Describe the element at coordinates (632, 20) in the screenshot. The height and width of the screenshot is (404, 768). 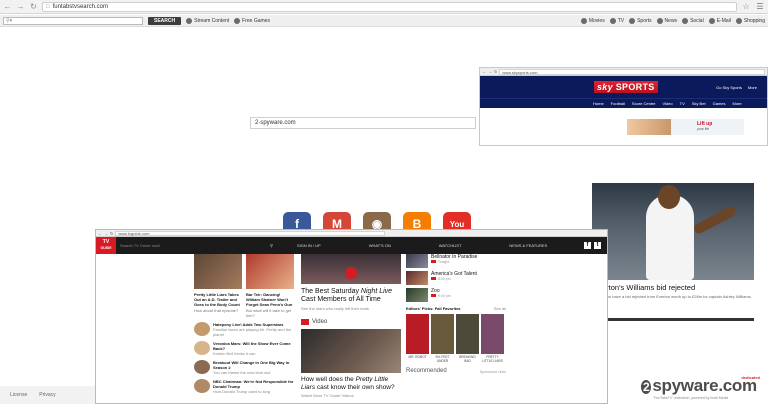
I see `soccer-ball-icon` at that location.